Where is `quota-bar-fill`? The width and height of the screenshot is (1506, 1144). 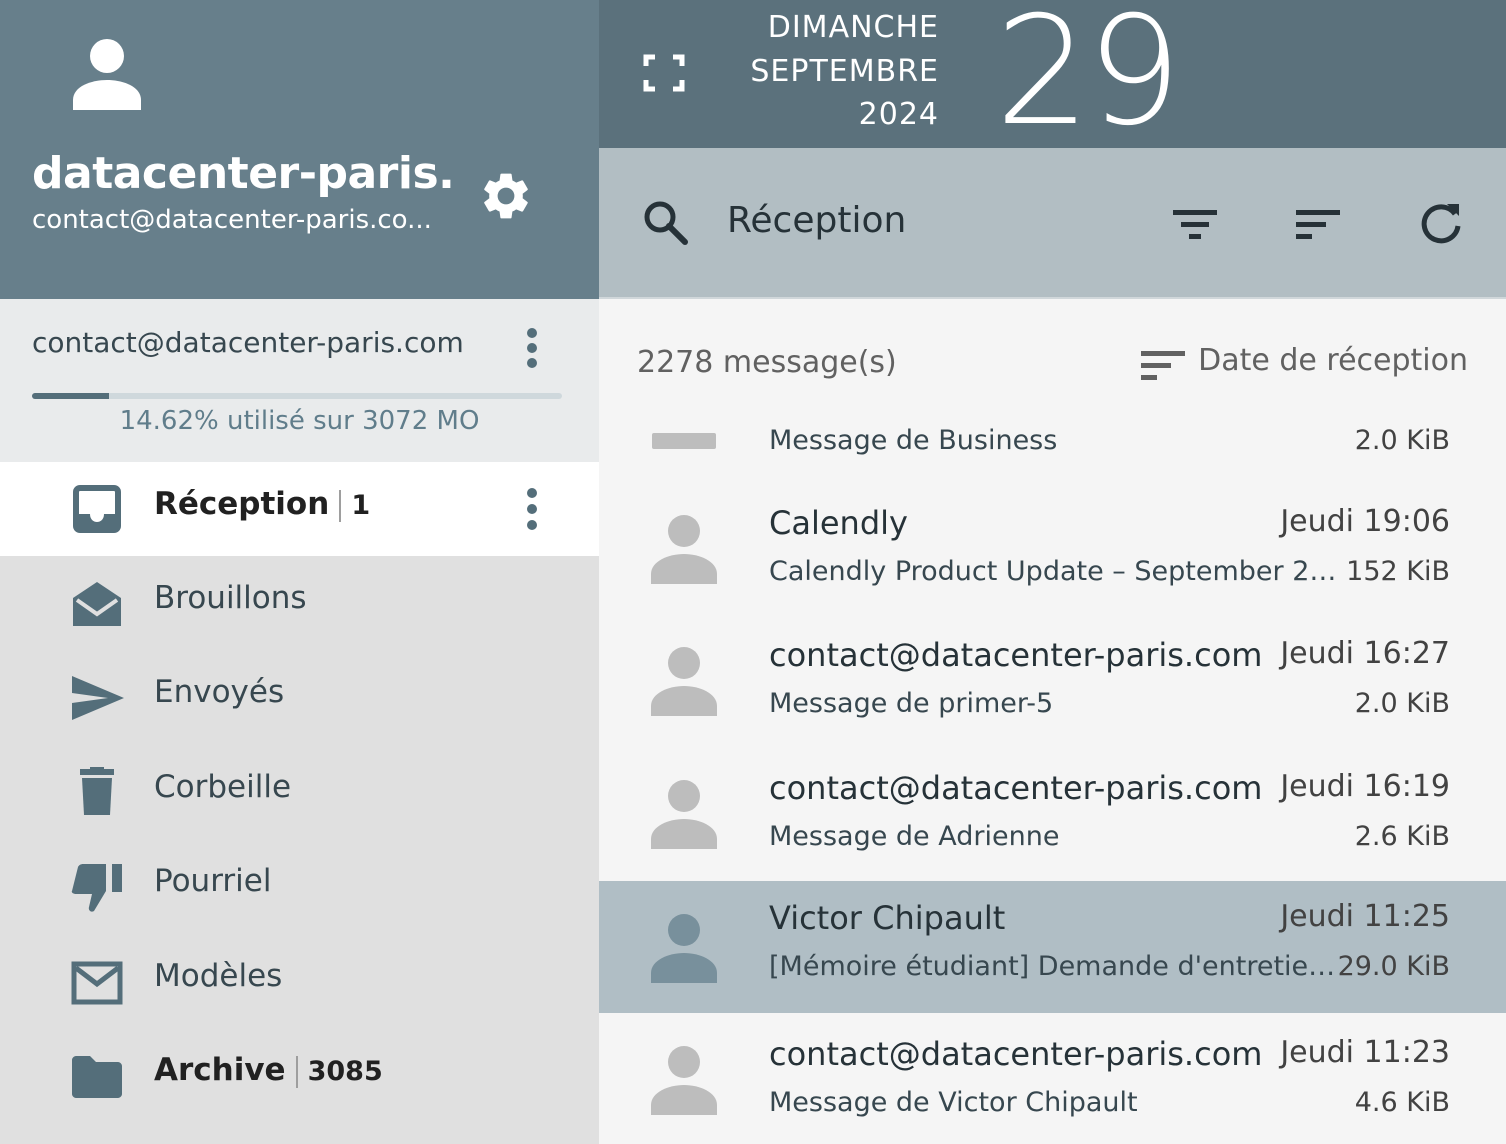
quota-bar-fill is located at coordinates (71, 396).